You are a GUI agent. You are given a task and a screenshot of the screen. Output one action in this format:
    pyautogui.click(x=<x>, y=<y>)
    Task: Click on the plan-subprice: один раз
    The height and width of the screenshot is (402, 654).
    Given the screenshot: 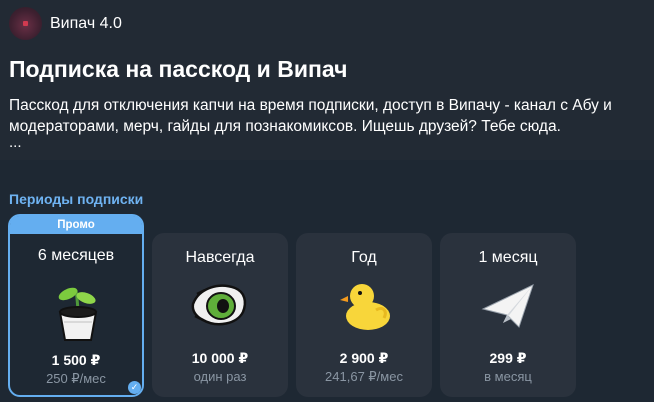 What is the action you would take?
    pyautogui.click(x=220, y=376)
    